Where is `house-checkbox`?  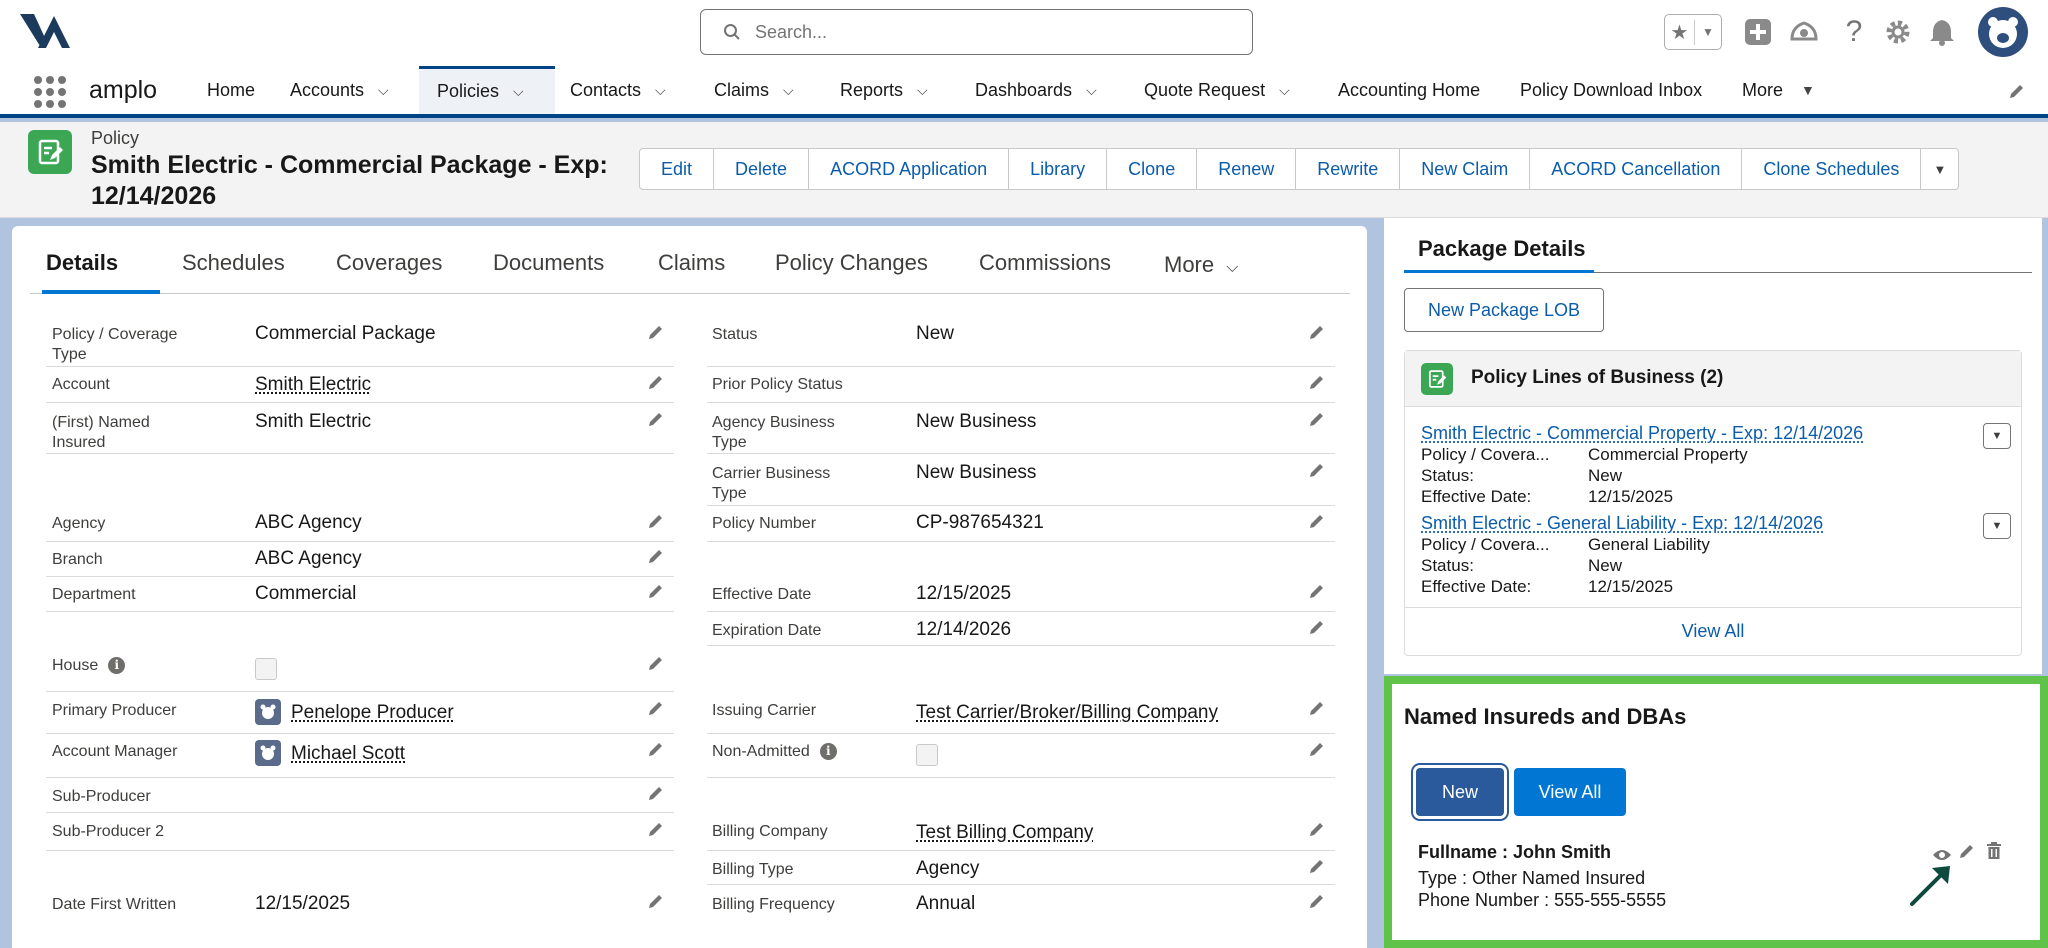 house-checkbox is located at coordinates (266, 669).